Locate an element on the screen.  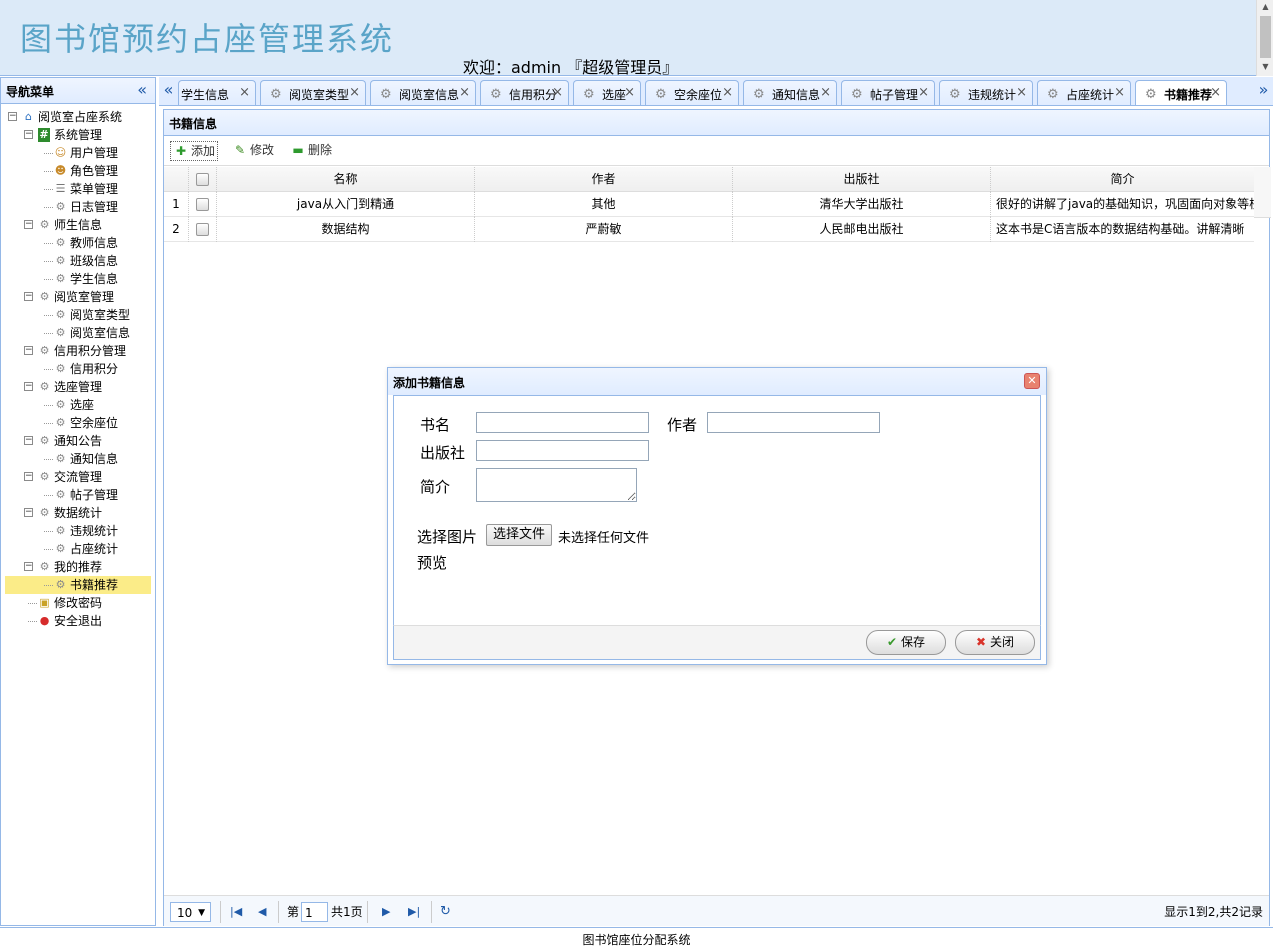
sidebar-item: − ⚙ 选座管理 is located at coordinates (78, 387).